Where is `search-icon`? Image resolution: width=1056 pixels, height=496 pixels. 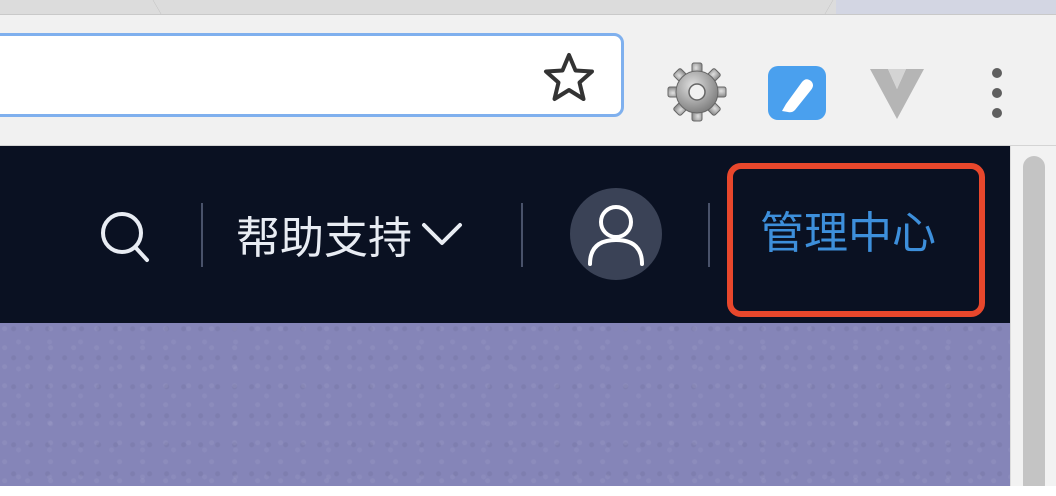
search-icon is located at coordinates (125, 237).